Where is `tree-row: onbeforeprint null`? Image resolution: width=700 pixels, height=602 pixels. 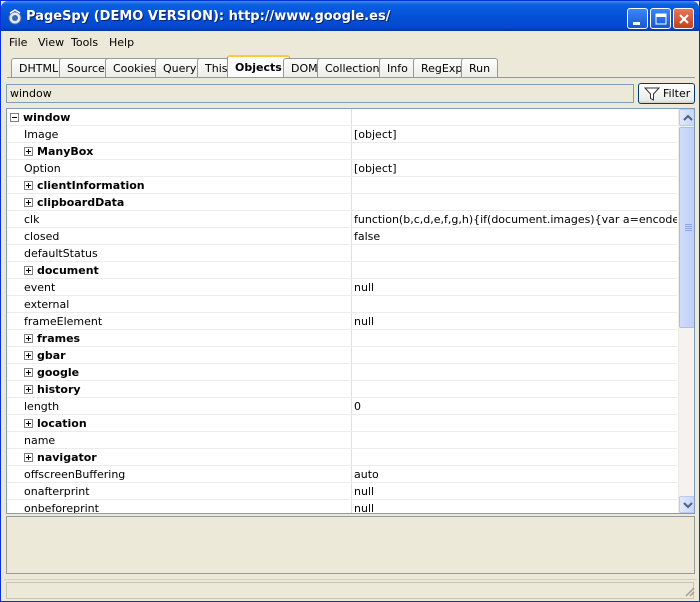 tree-row: onbeforeprint null is located at coordinates (342, 507).